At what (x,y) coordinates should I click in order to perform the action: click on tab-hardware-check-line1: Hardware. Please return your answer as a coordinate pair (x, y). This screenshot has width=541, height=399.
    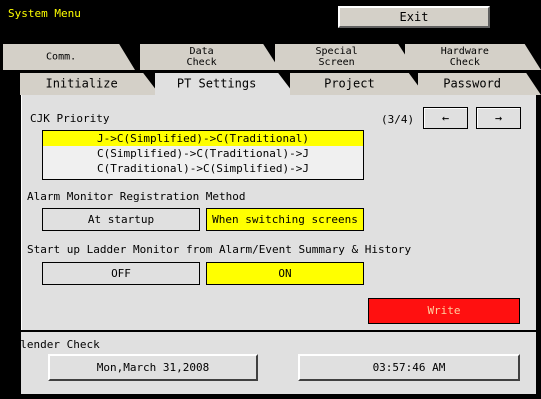
    Looking at the image, I should click on (464, 51).